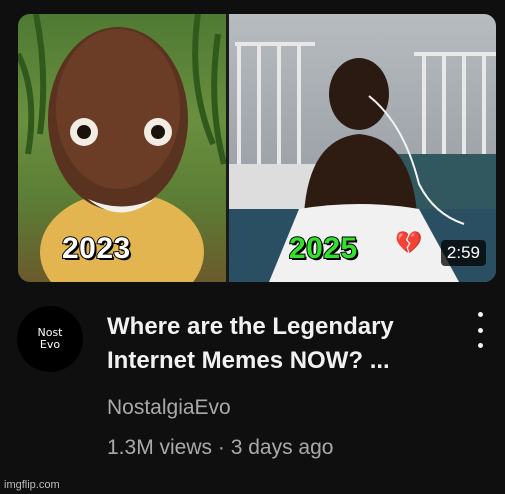  I want to click on video-duration-badge: 2:59, so click(463, 253).